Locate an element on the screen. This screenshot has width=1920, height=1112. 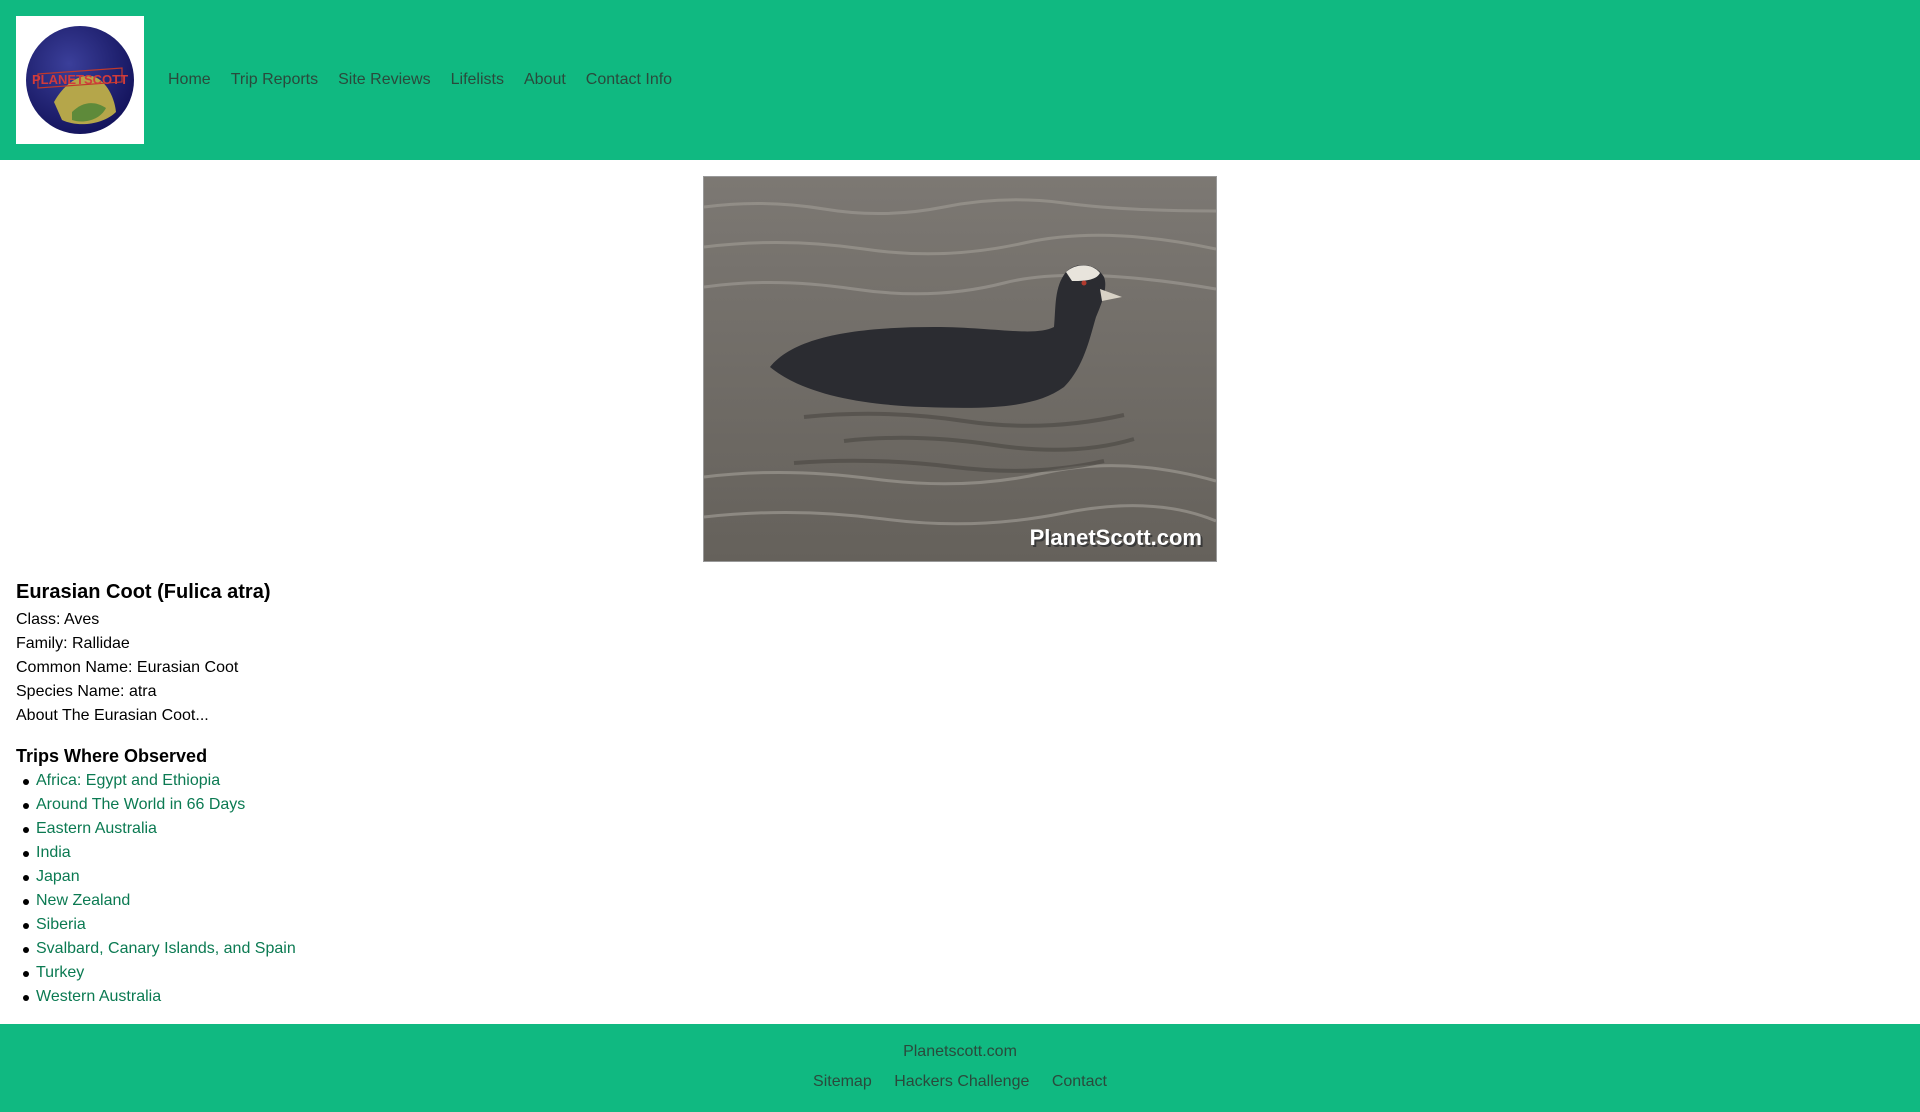
photo-watermark: PlanetScott.com is located at coordinates (1116, 537).